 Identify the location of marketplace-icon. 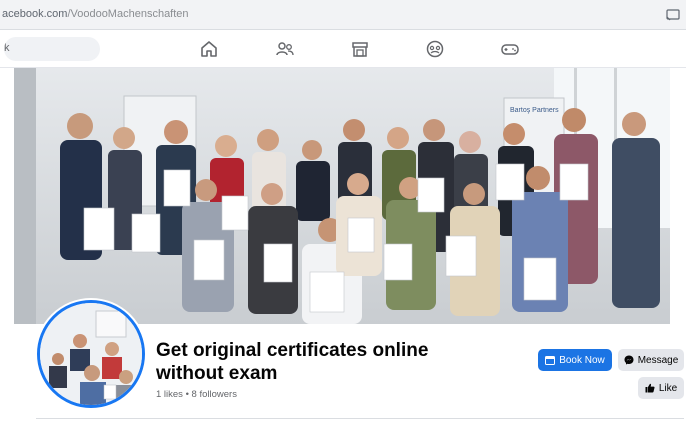
(360, 49).